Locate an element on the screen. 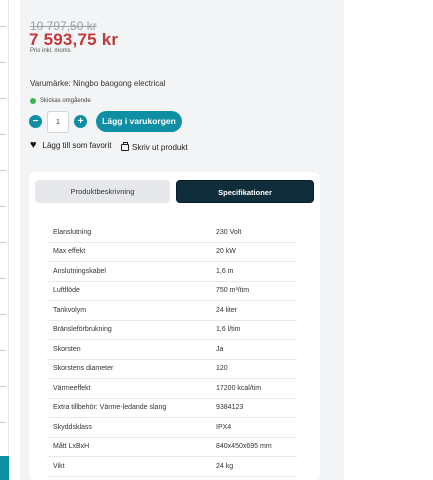 The width and height of the screenshot is (433, 480). spec-value: 230 Volt is located at coordinates (229, 232).